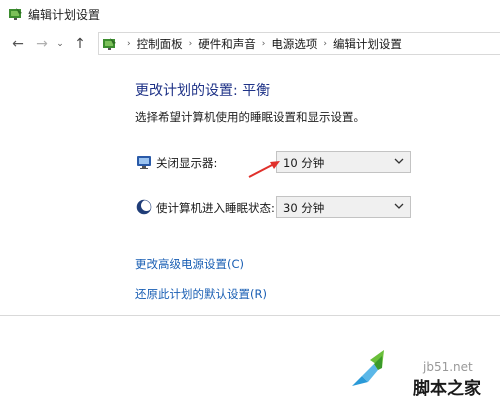  What do you see at coordinates (64, 15) in the screenshot?
I see `window-title: 编辑计划设置` at bounding box center [64, 15].